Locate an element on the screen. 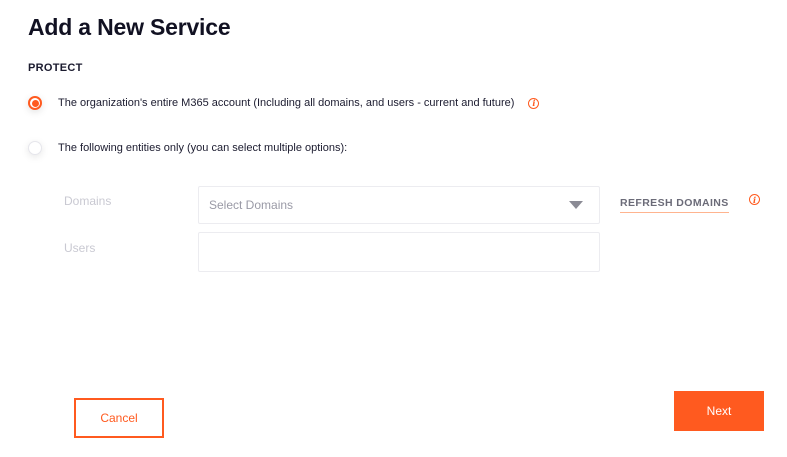  next-button: Next is located at coordinates (719, 411).